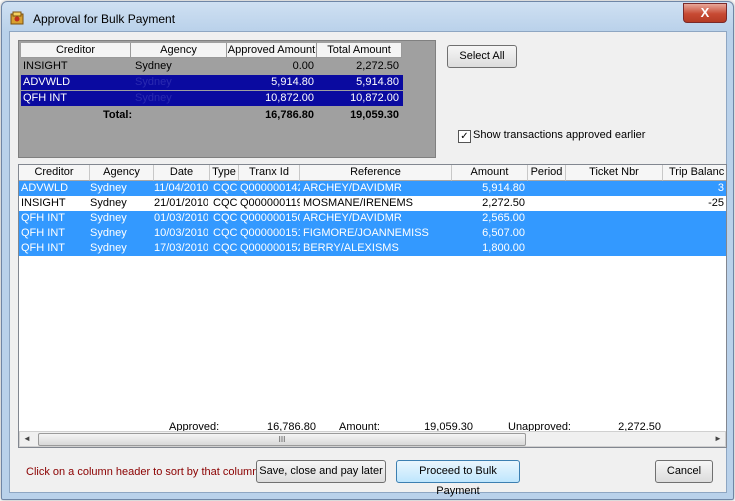  I want to click on summary-row: INSIGHT Sydney 0.00 2,272.50, so click(212, 66).